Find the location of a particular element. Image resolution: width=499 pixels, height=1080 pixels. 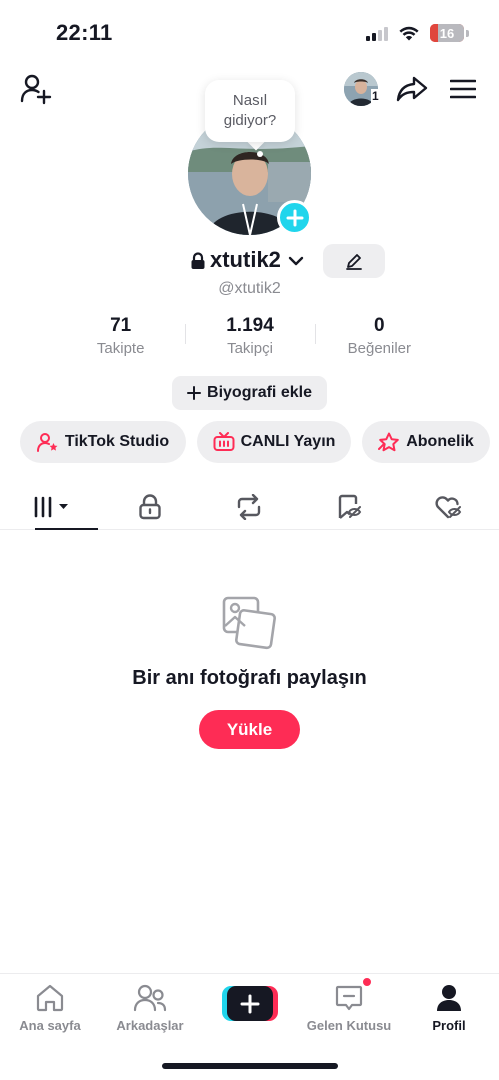

lock-icon is located at coordinates (149, 506).